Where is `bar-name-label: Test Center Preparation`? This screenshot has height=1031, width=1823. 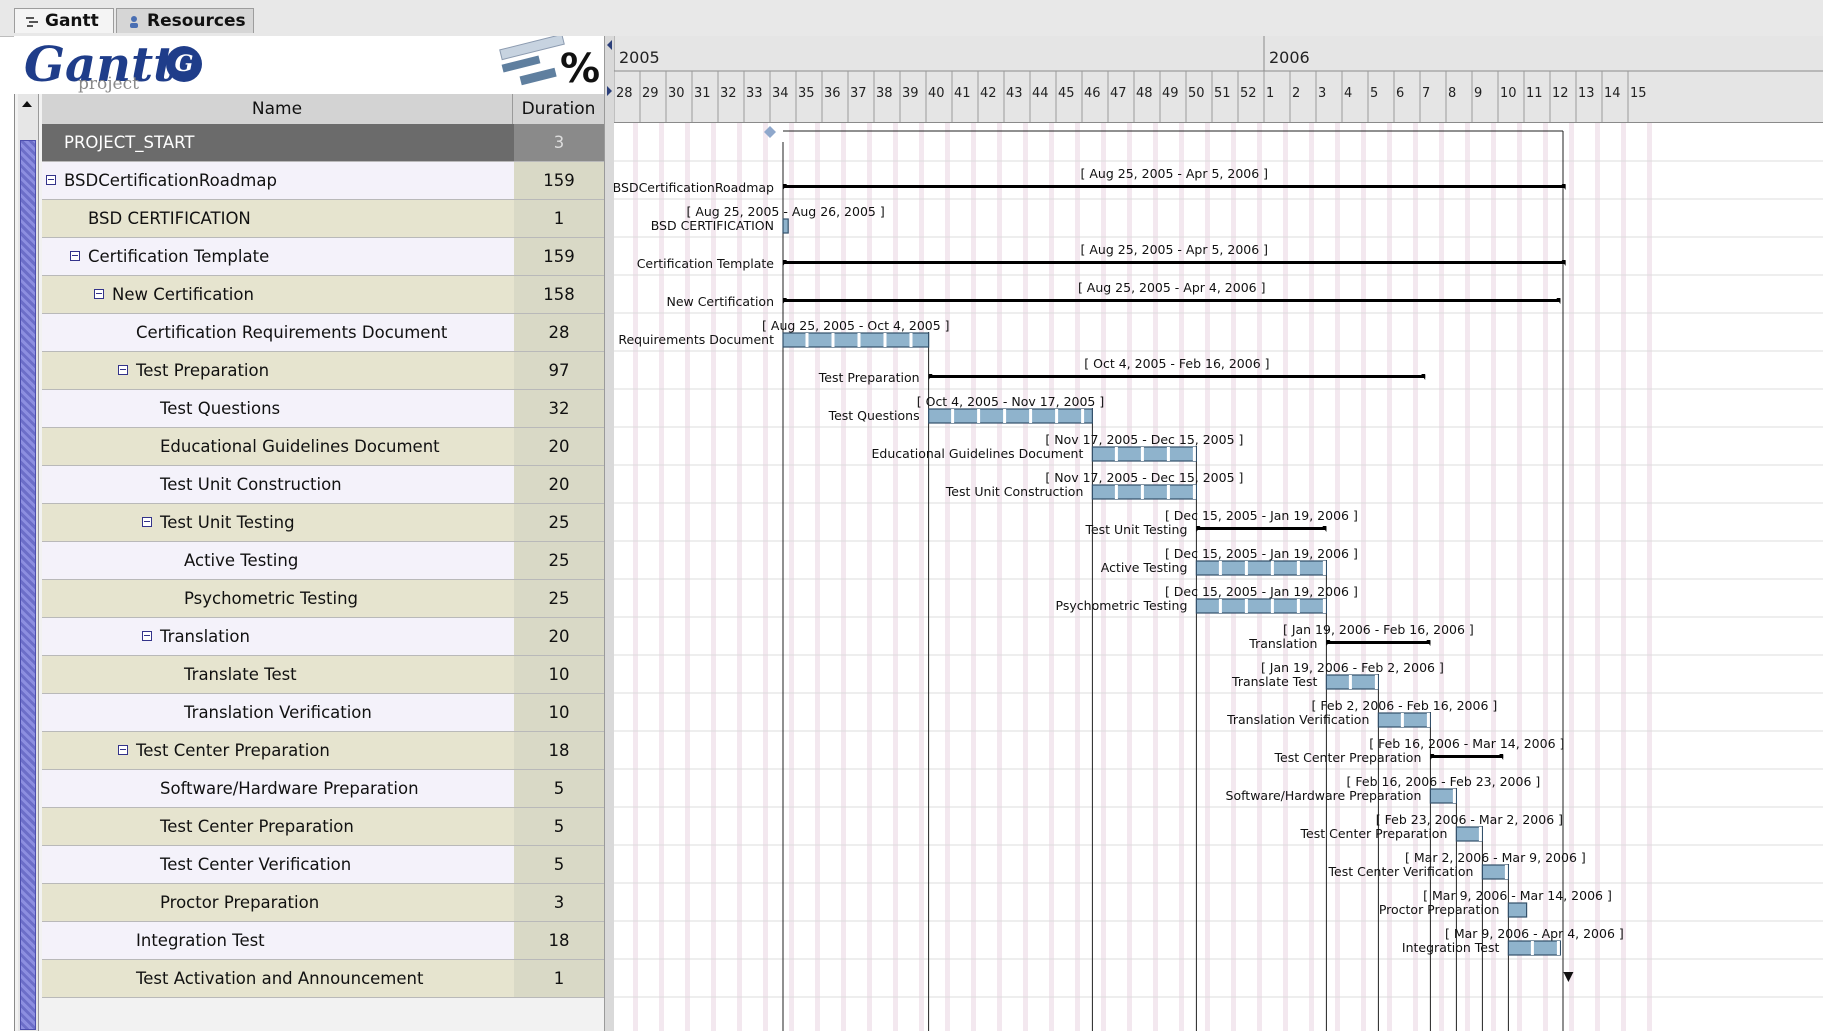 bar-name-label: Test Center Preparation is located at coordinates (1374, 833).